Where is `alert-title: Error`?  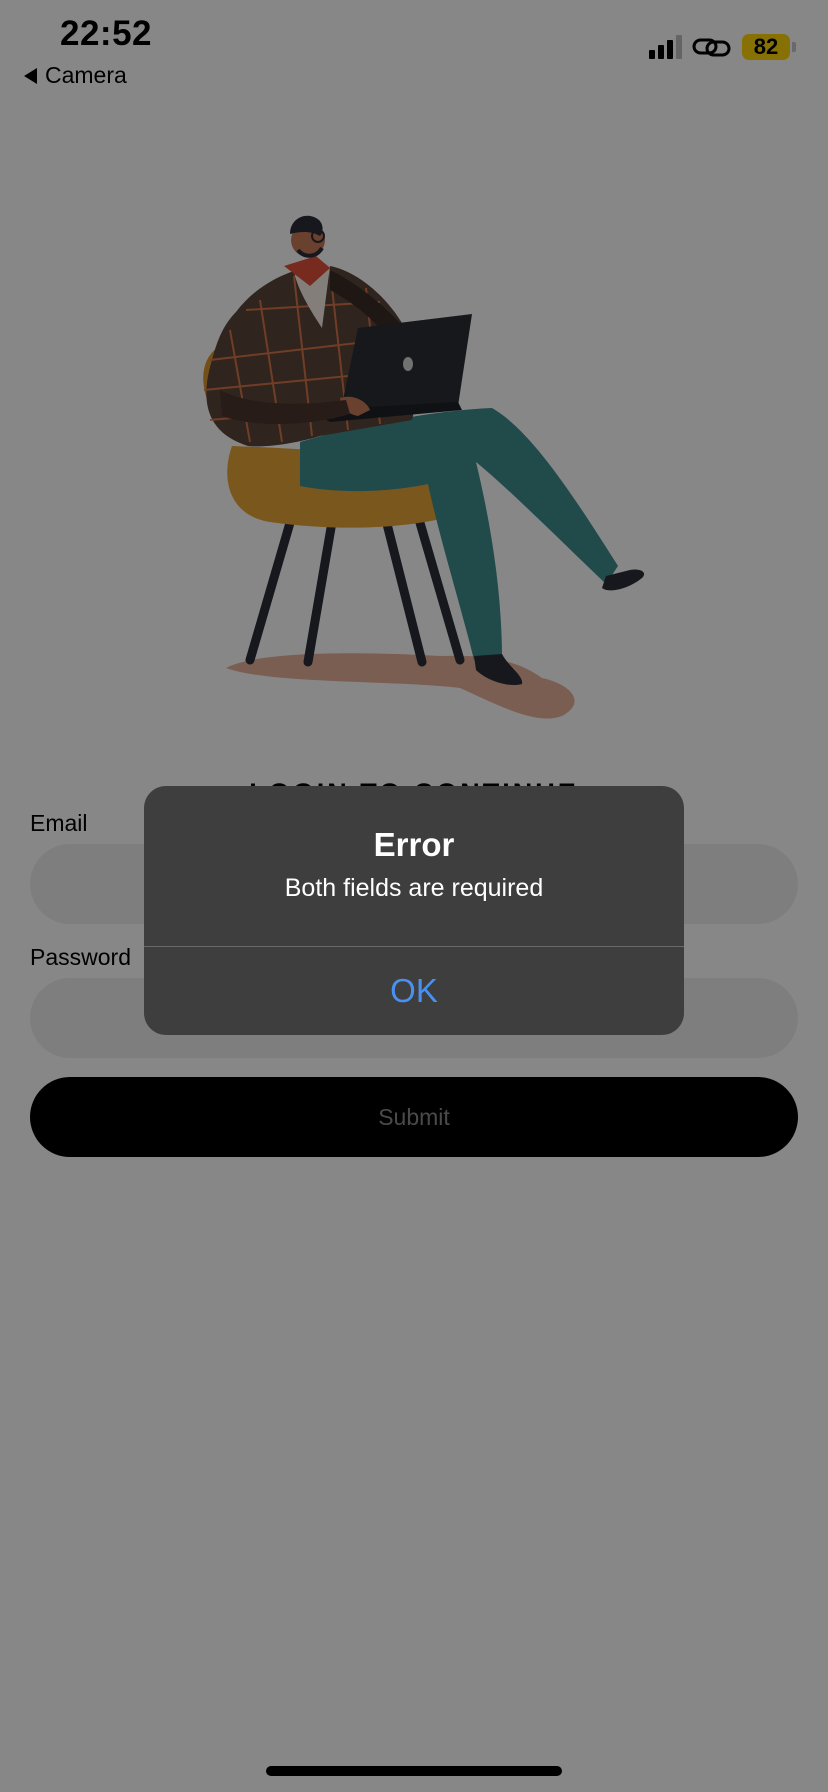
alert-title: Error is located at coordinates (414, 844).